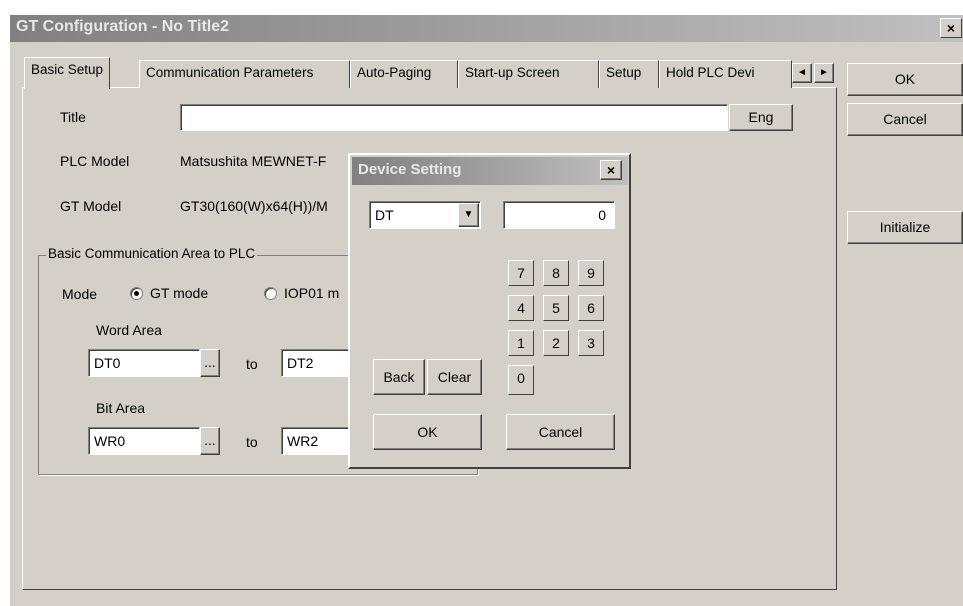 This screenshot has width=963, height=606. Describe the element at coordinates (824, 73) in the screenshot. I see `tab-scroll-right-icon: ►` at that location.